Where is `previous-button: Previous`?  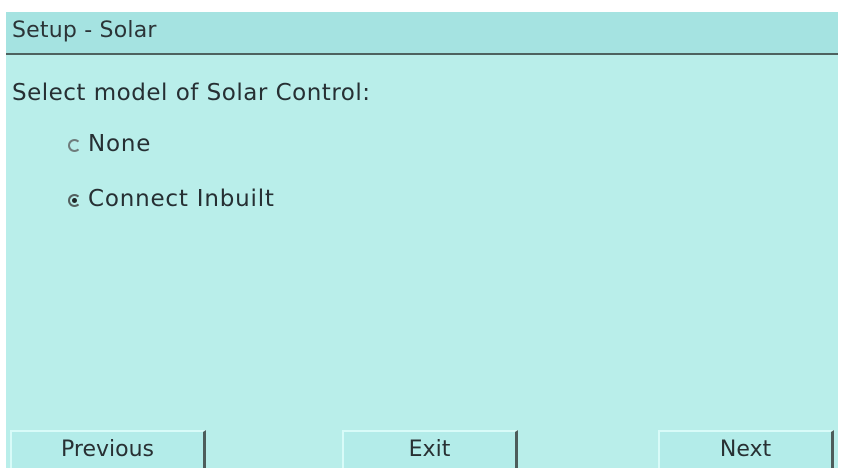
previous-button: Previous is located at coordinates (108, 449).